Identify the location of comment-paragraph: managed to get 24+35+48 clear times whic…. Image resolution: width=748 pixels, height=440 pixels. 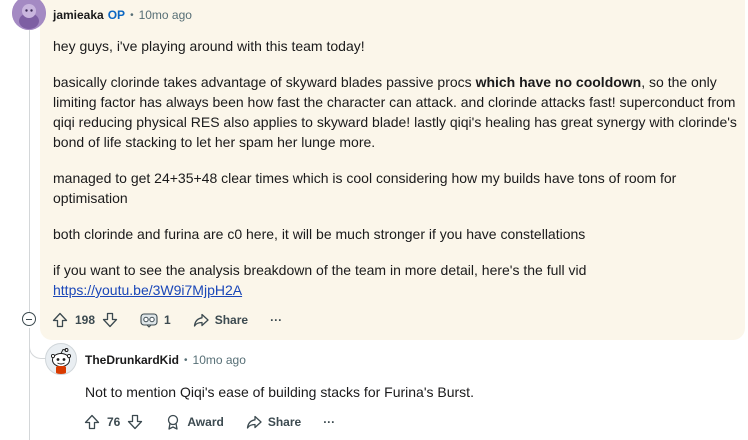
(365, 188).